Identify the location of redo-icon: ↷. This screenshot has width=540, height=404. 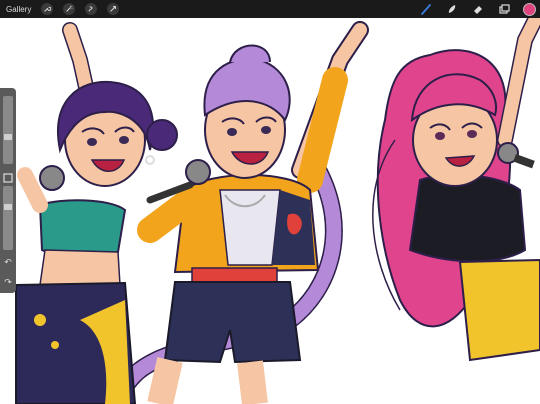
(8, 282).